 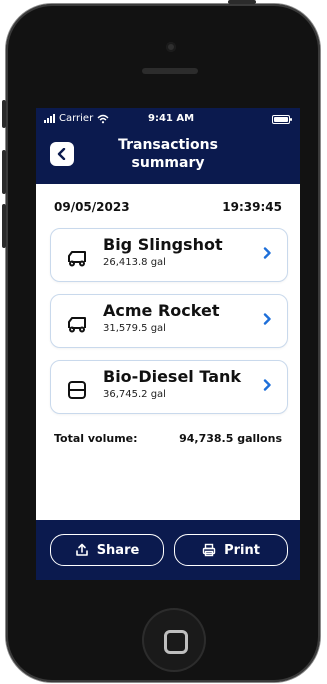 What do you see at coordinates (103, 118) in the screenshot?
I see `wifi-icon` at bounding box center [103, 118].